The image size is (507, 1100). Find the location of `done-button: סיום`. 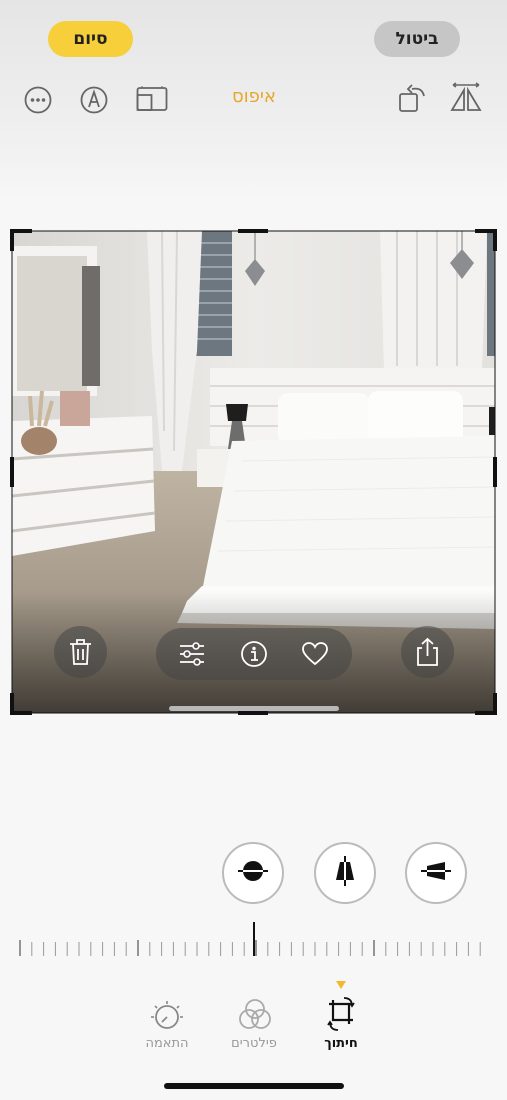

done-button: סיום is located at coordinates (90, 39).